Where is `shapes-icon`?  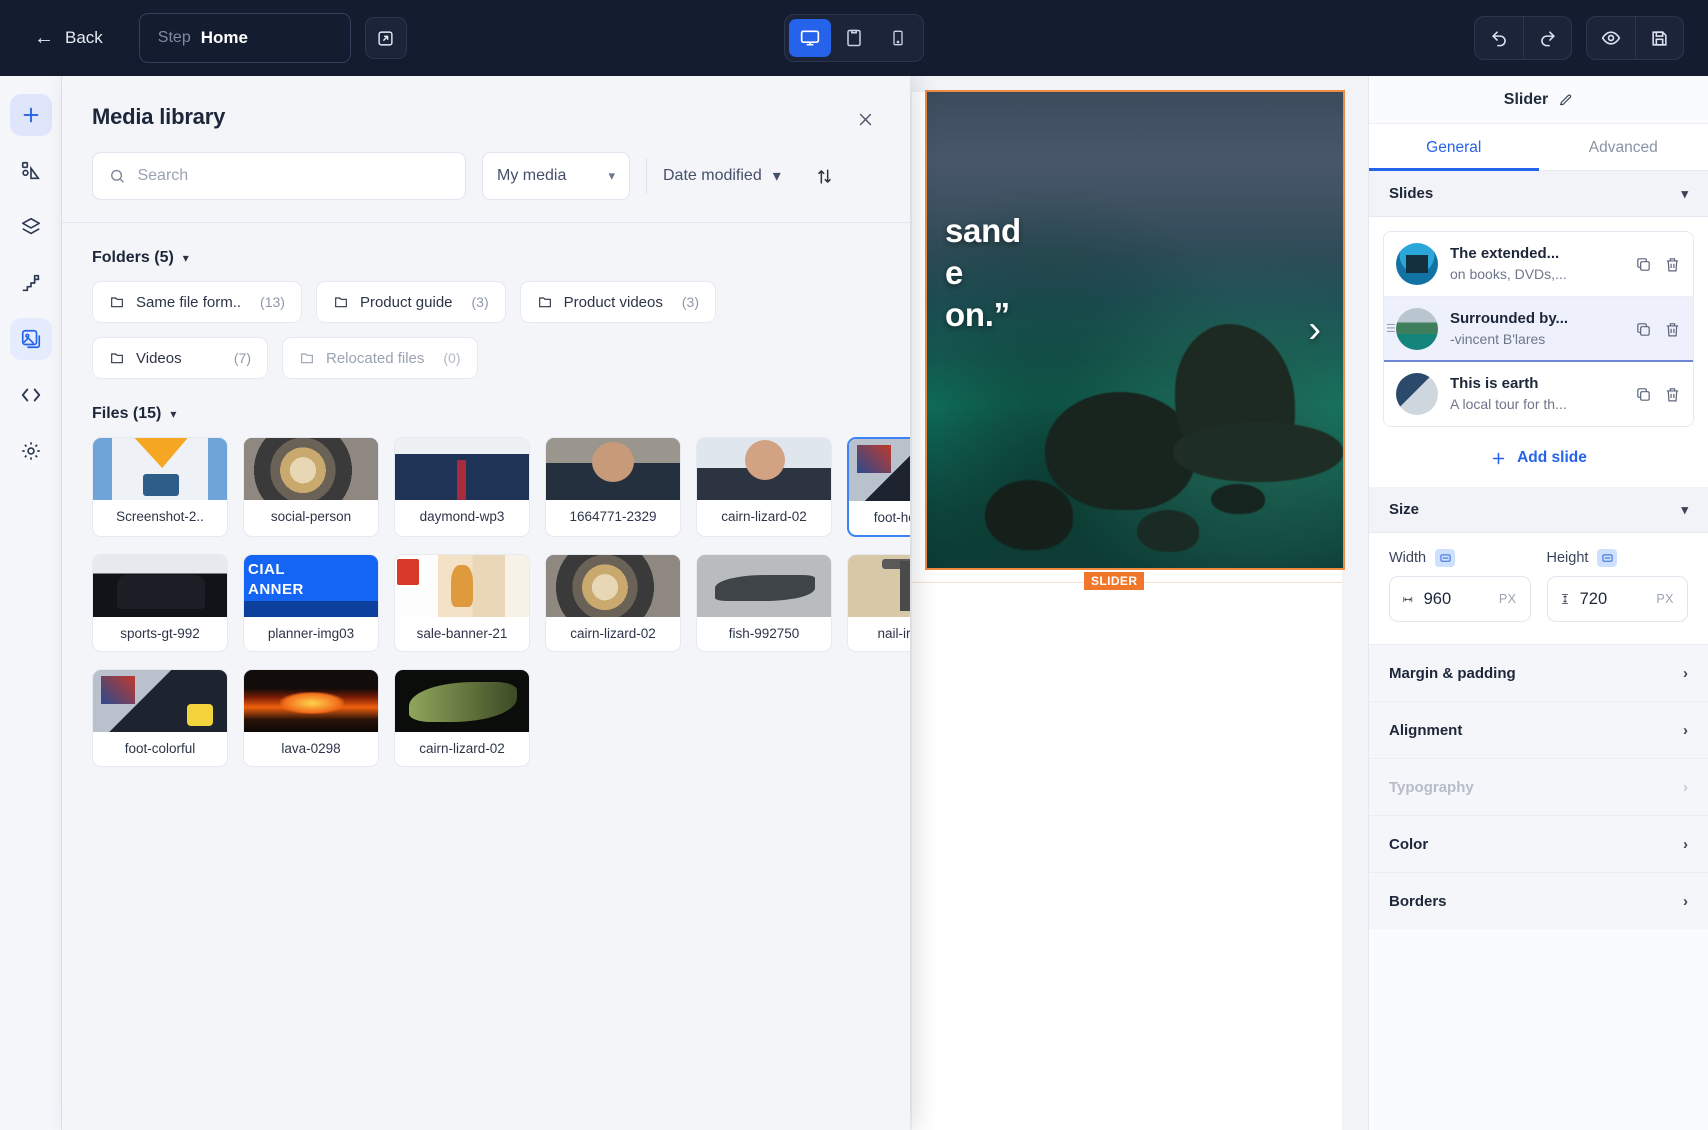 shapes-icon is located at coordinates (30, 170).